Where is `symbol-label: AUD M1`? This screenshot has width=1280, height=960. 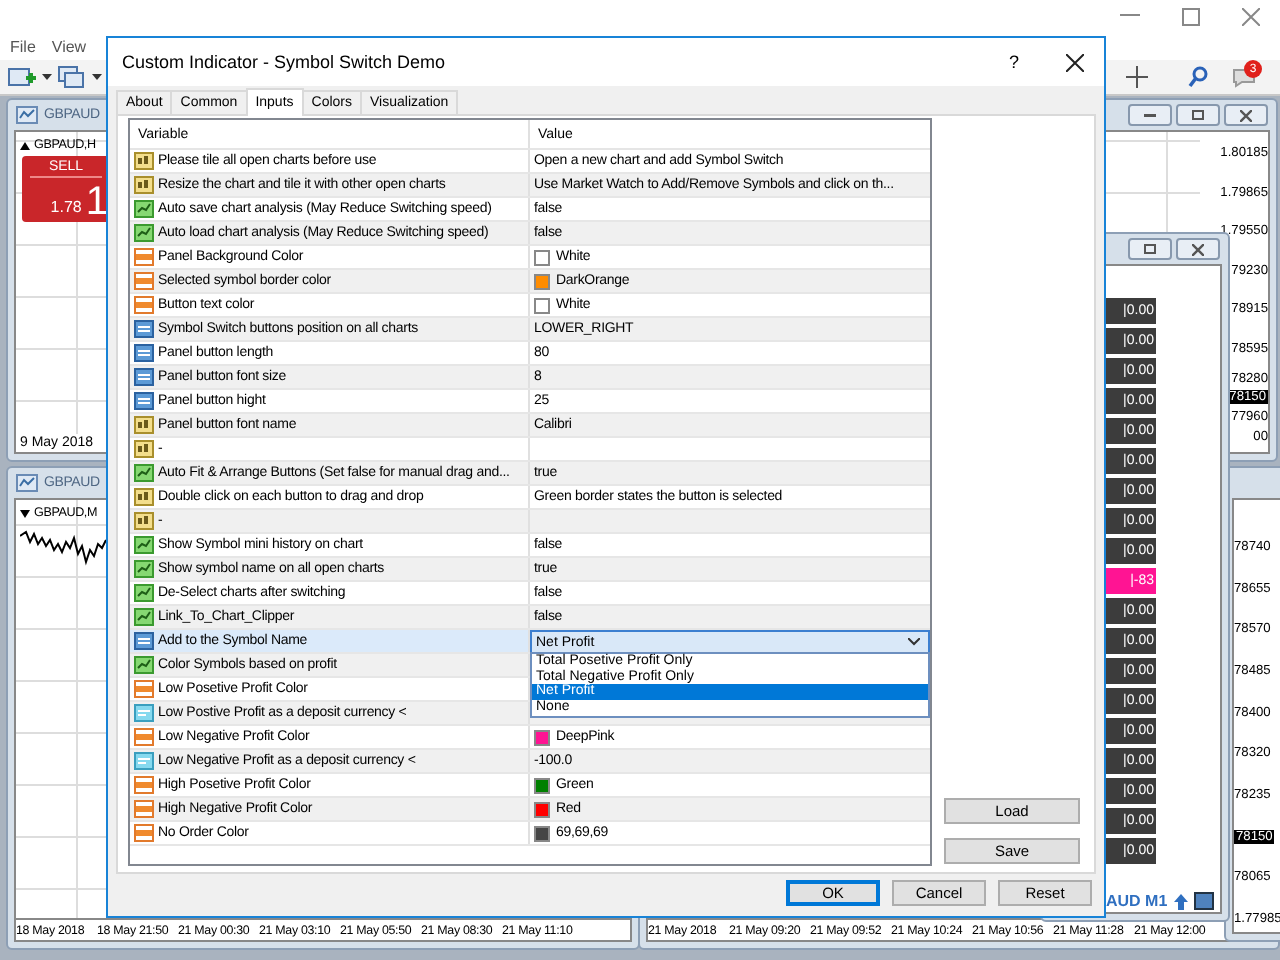
symbol-label: AUD M1 is located at coordinates (1137, 901).